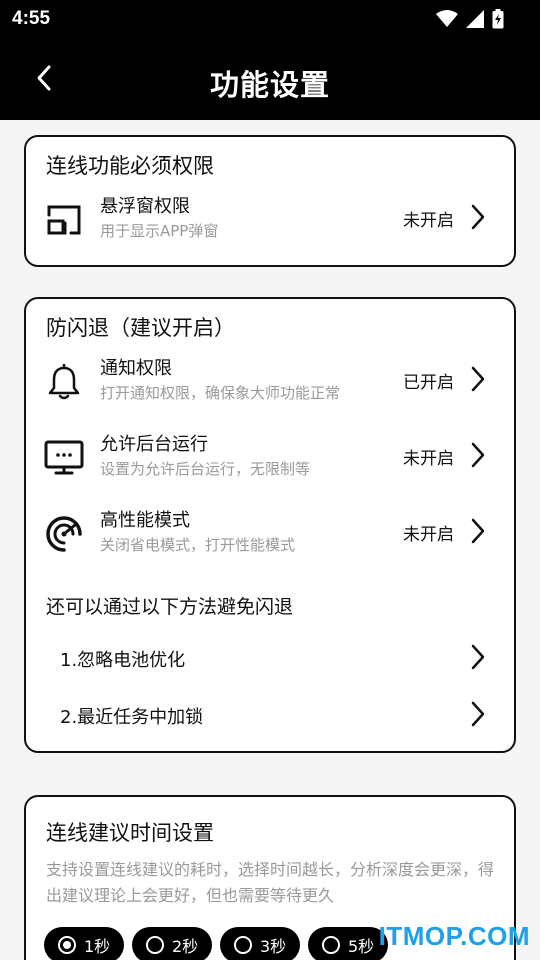 This screenshot has height=960, width=540. I want to click on row-background-run: 允许后台运行 设置为允许后台运行，无限制等 未开启, so click(270, 460).